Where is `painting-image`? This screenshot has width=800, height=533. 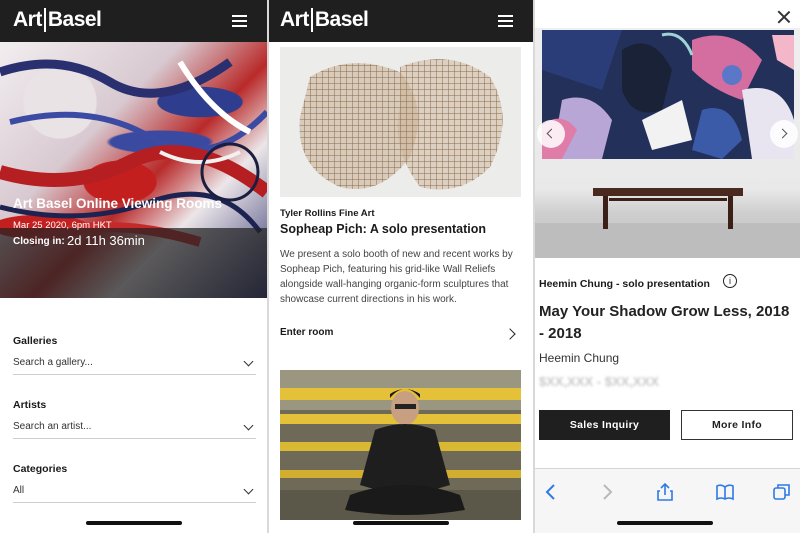 painting-image is located at coordinates (668, 94).